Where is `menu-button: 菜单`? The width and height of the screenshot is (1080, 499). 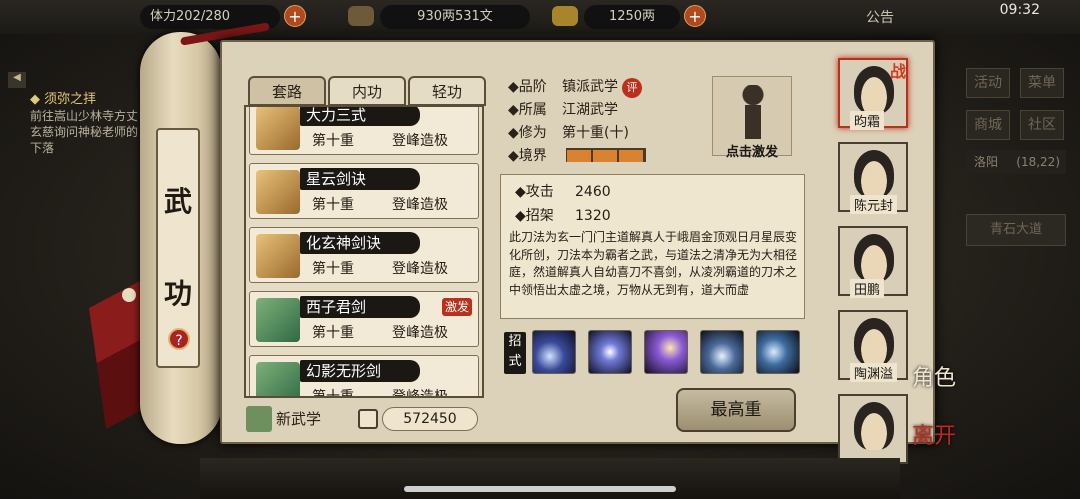 menu-button: 菜单 is located at coordinates (1042, 83).